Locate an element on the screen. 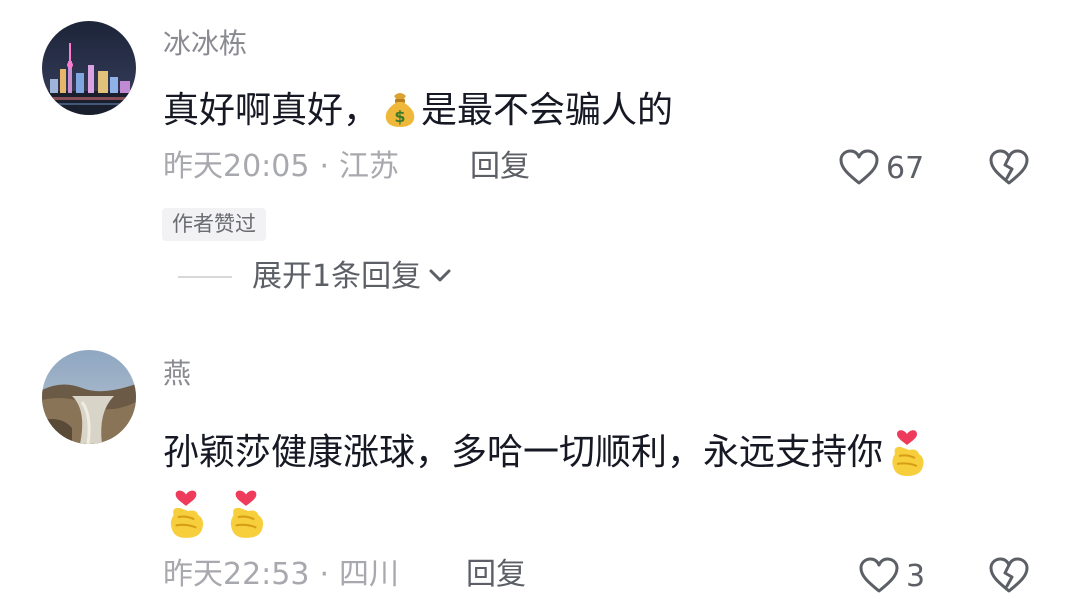 Image resolution: width=1080 pixels, height=601 pixels. dislike-button is located at coordinates (1009, 577).